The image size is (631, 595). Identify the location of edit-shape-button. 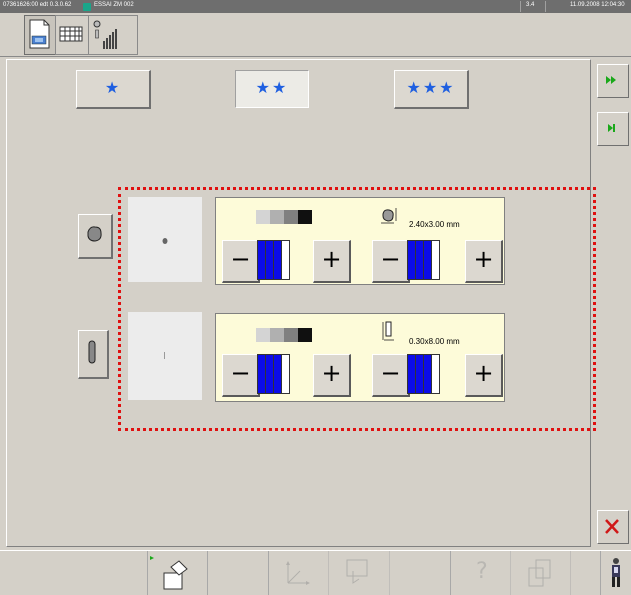
(177, 573).